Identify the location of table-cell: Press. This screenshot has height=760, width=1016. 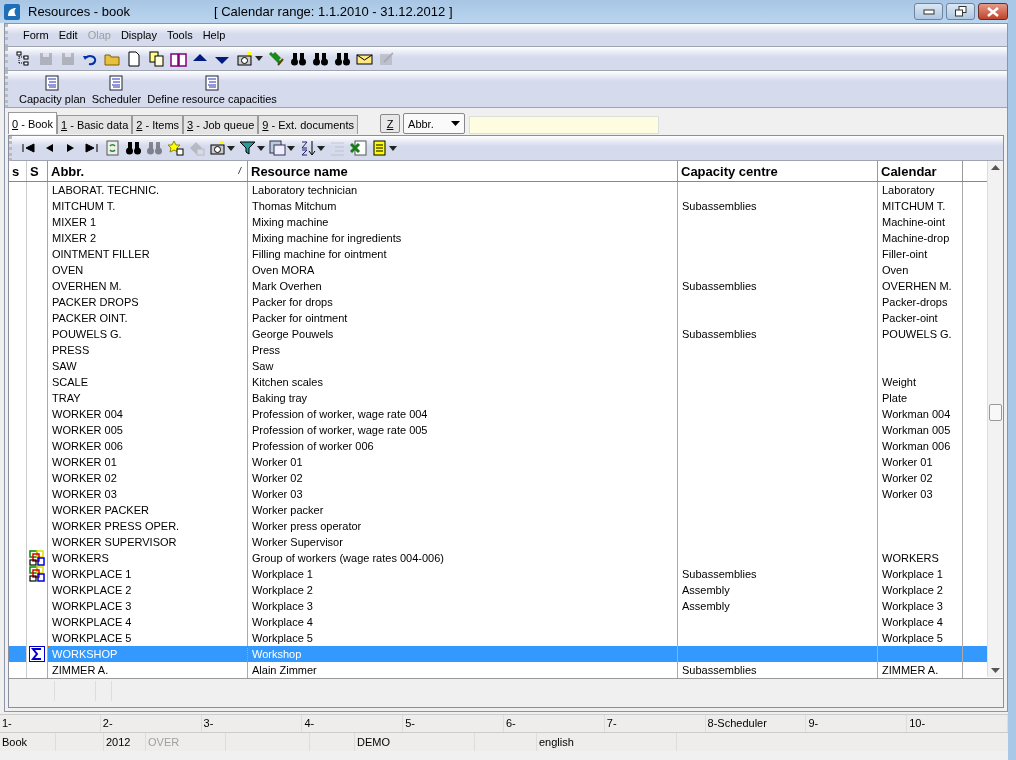
(463, 350).